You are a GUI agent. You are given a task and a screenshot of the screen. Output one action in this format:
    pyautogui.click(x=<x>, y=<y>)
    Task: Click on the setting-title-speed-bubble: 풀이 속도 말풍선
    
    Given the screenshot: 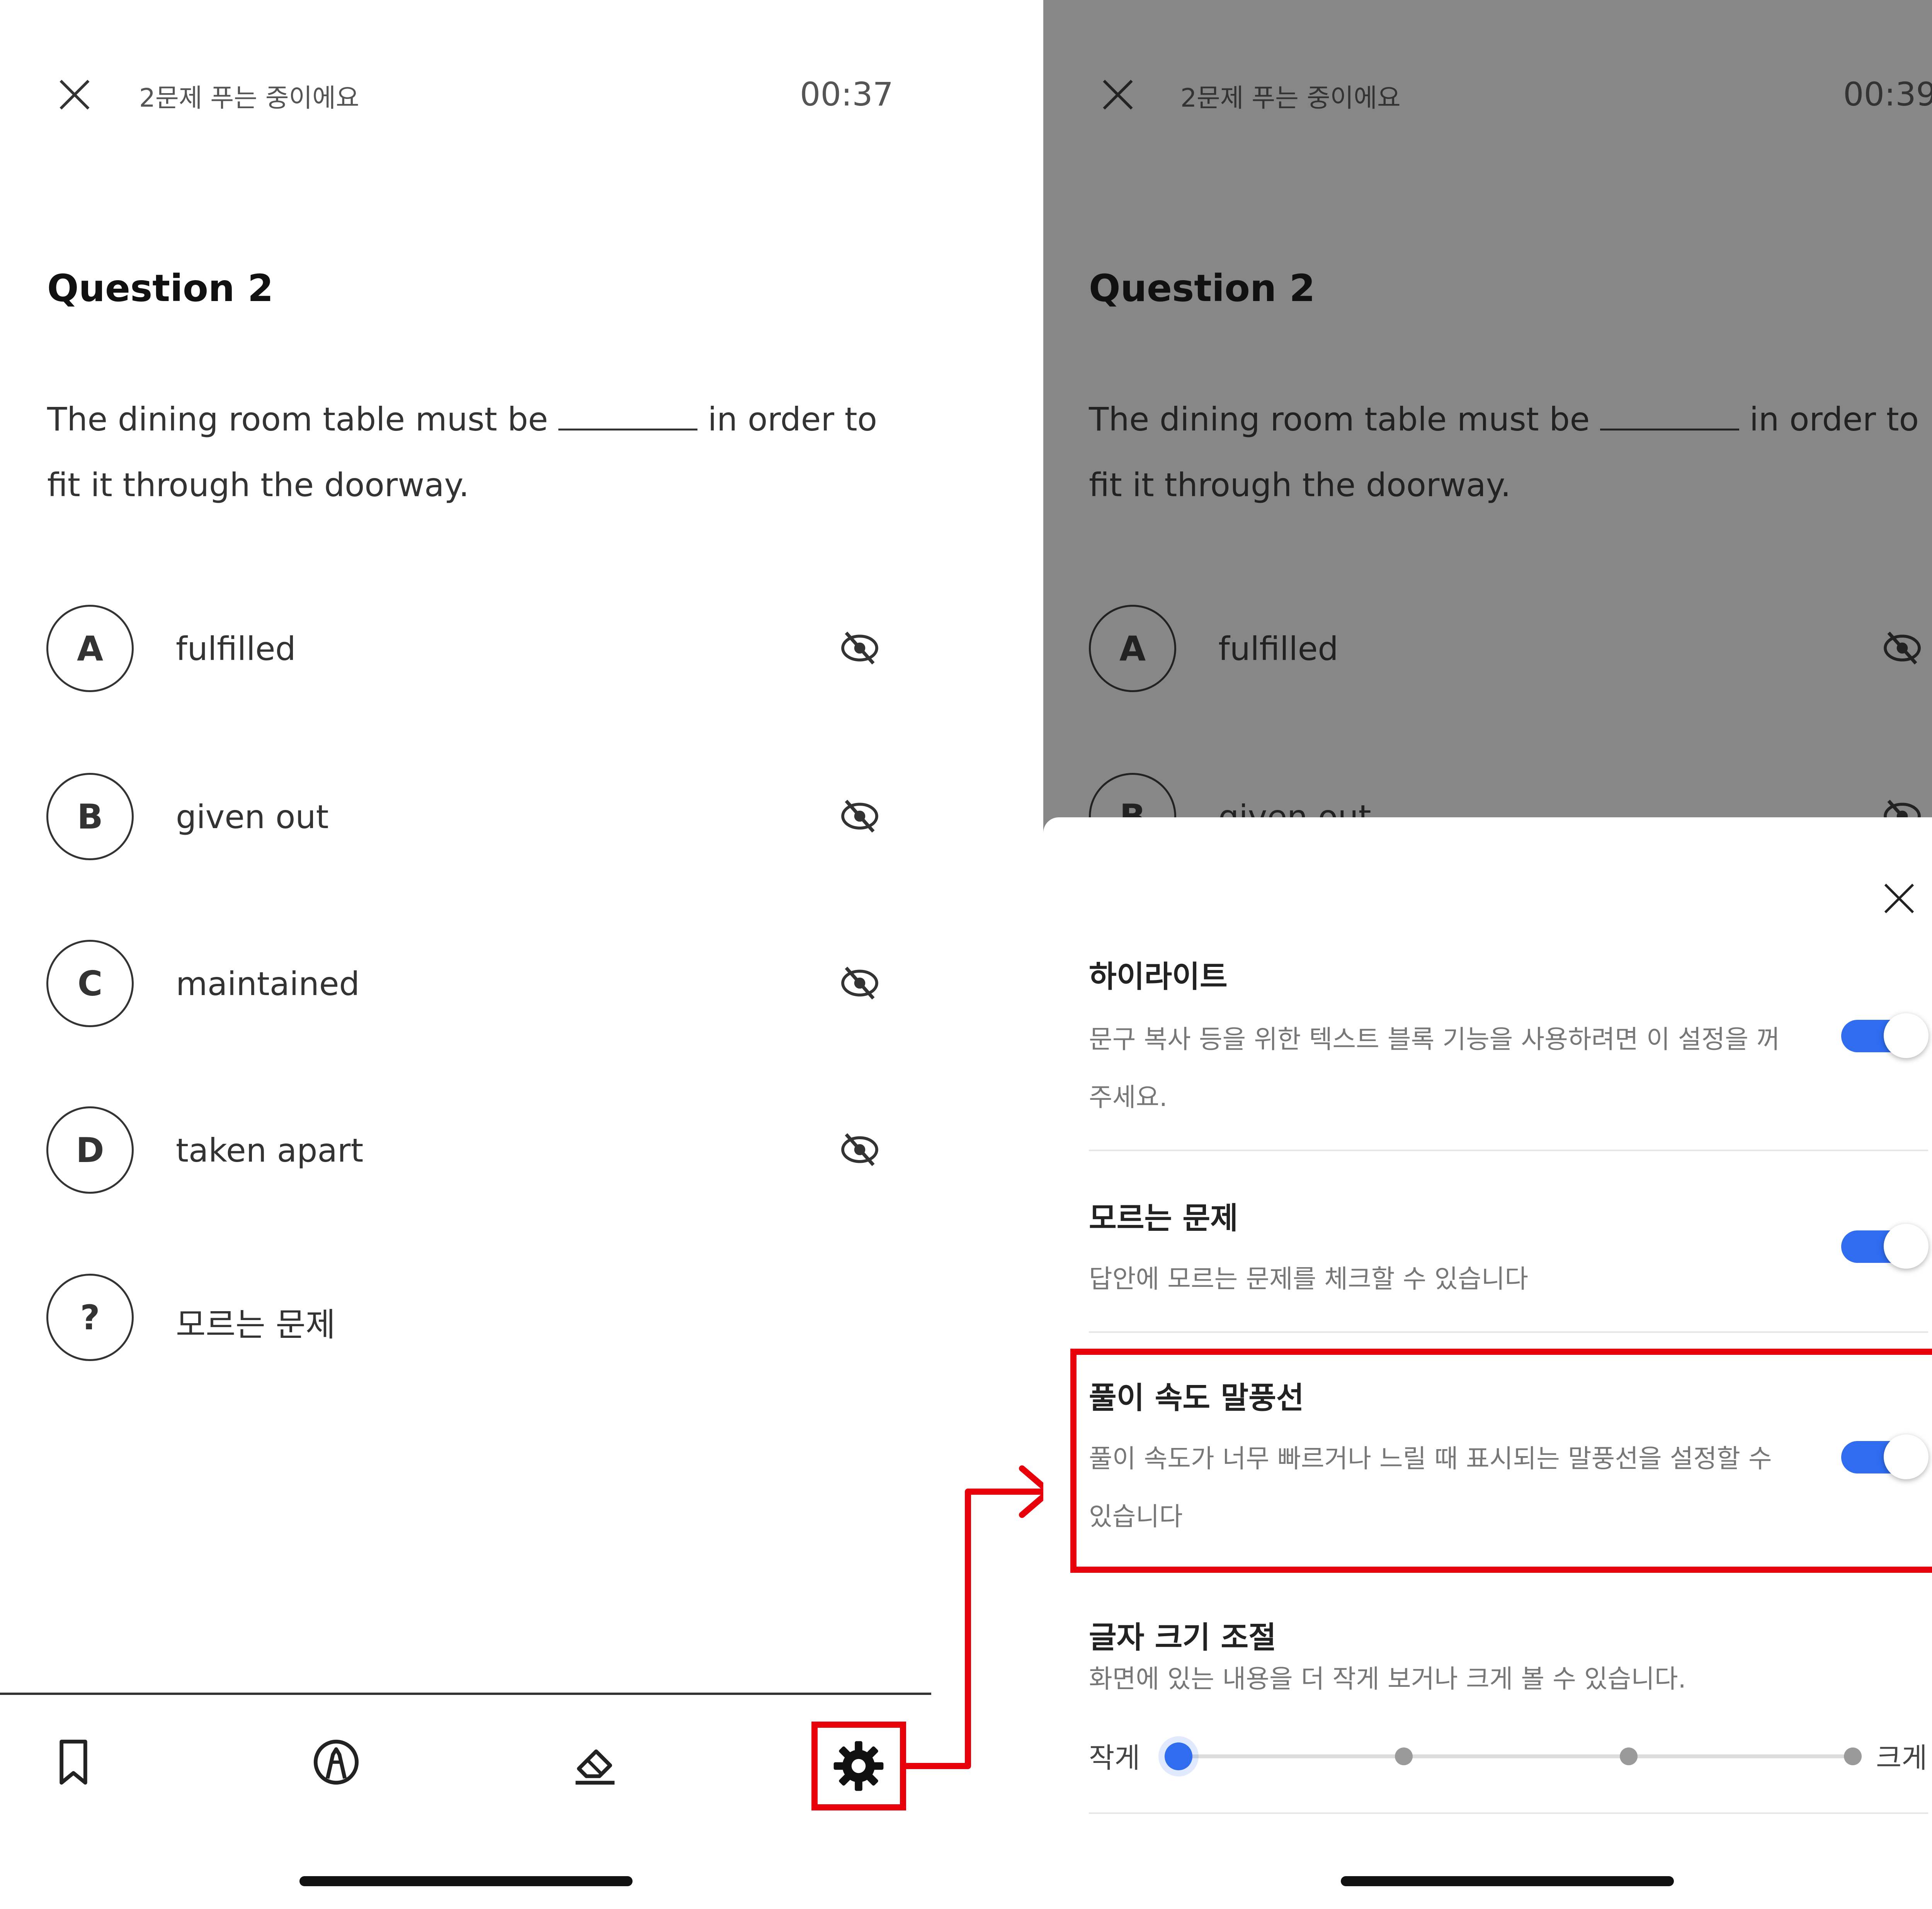 What is the action you would take?
    pyautogui.click(x=1197, y=1398)
    